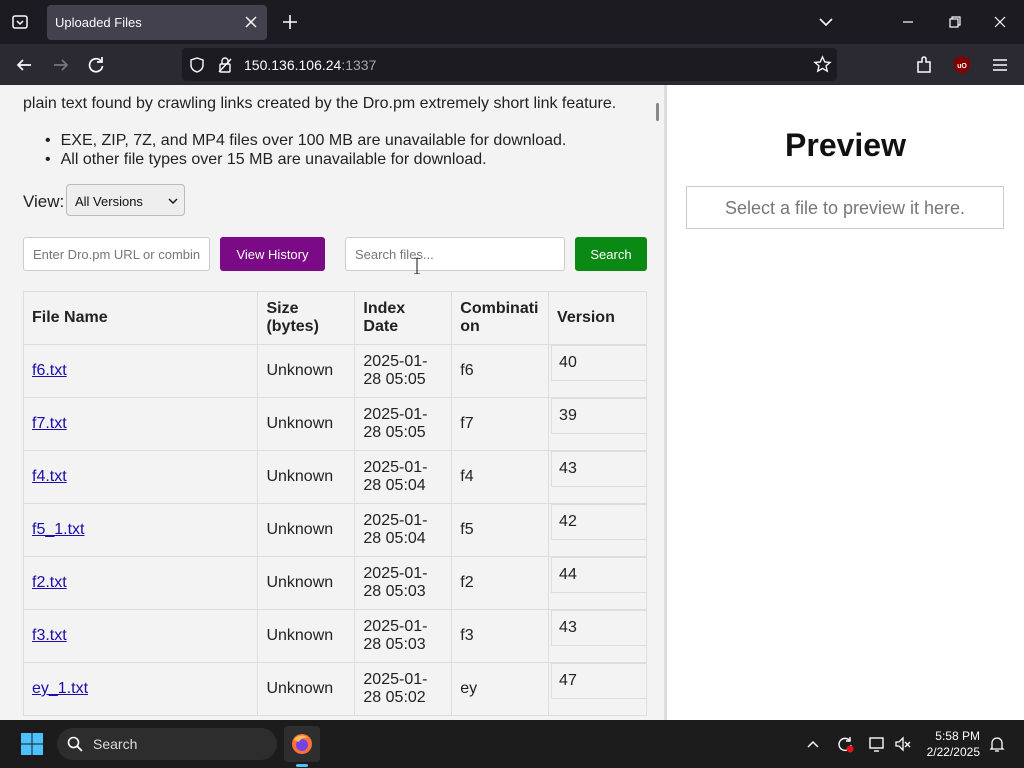 This screenshot has height=768, width=1024. What do you see at coordinates (140, 318) in the screenshot?
I see `header-file-name: File Name` at bounding box center [140, 318].